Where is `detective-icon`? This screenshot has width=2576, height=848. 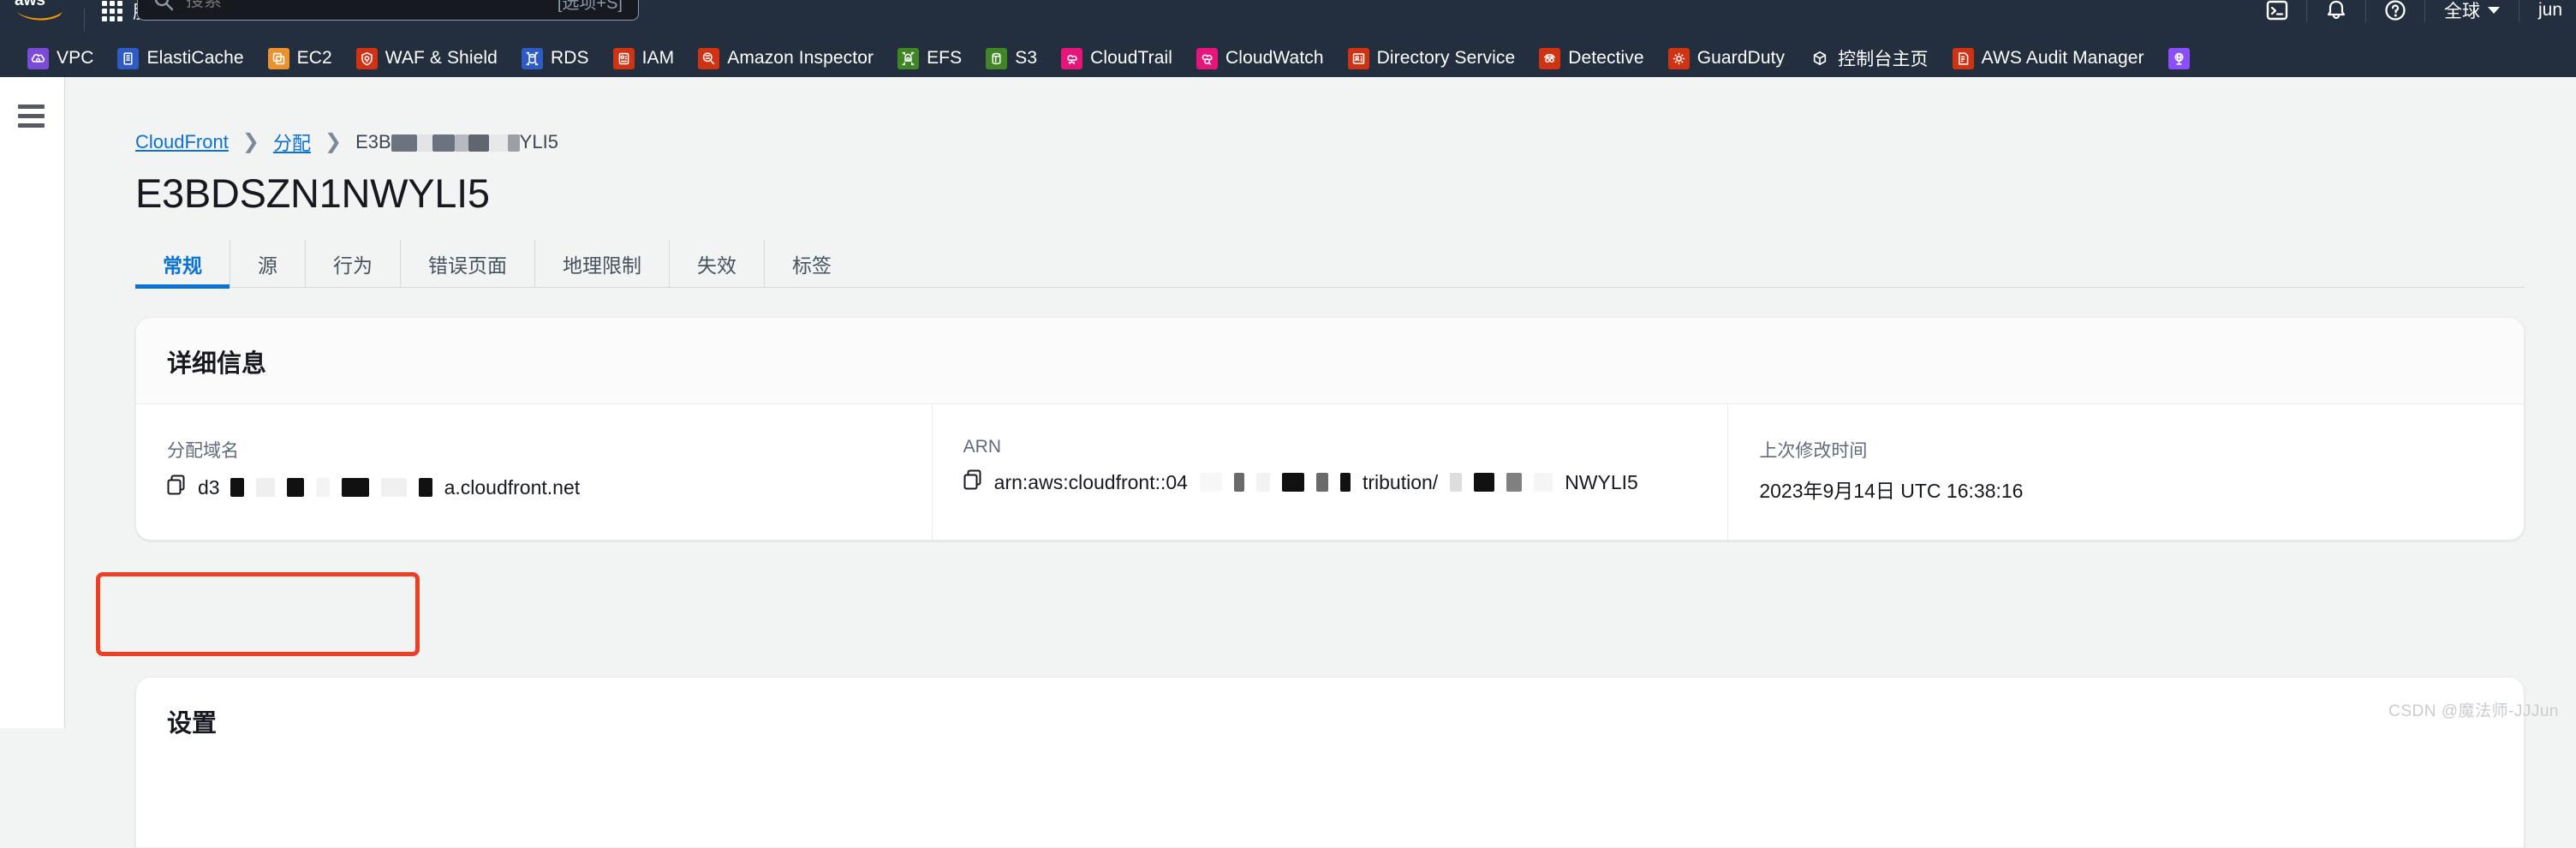 detective-icon is located at coordinates (1549, 59).